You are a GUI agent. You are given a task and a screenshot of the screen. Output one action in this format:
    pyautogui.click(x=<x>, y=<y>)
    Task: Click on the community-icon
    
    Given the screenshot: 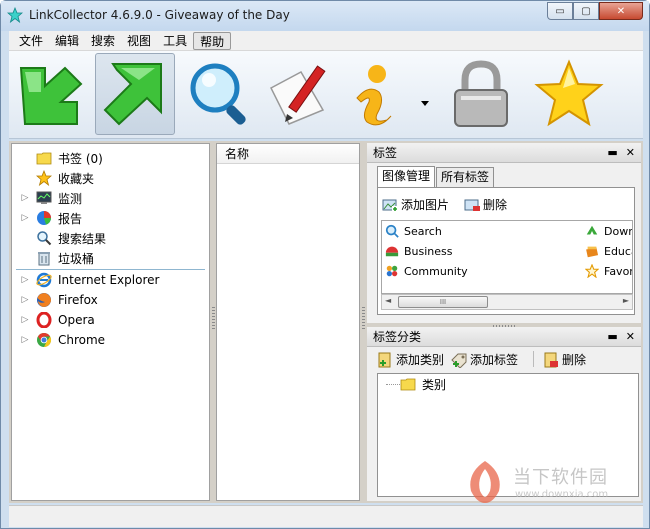 What is the action you would take?
    pyautogui.click(x=392, y=271)
    